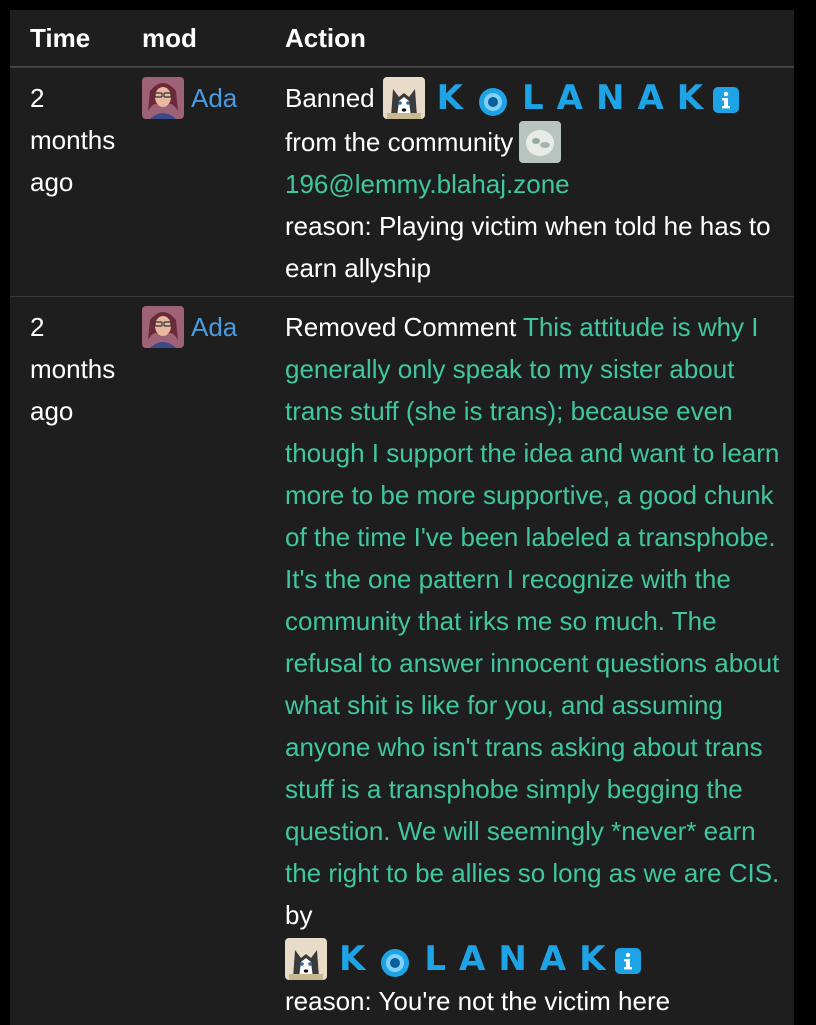  What do you see at coordinates (299, 915) in the screenshot?
I see `by-label: by` at bounding box center [299, 915].